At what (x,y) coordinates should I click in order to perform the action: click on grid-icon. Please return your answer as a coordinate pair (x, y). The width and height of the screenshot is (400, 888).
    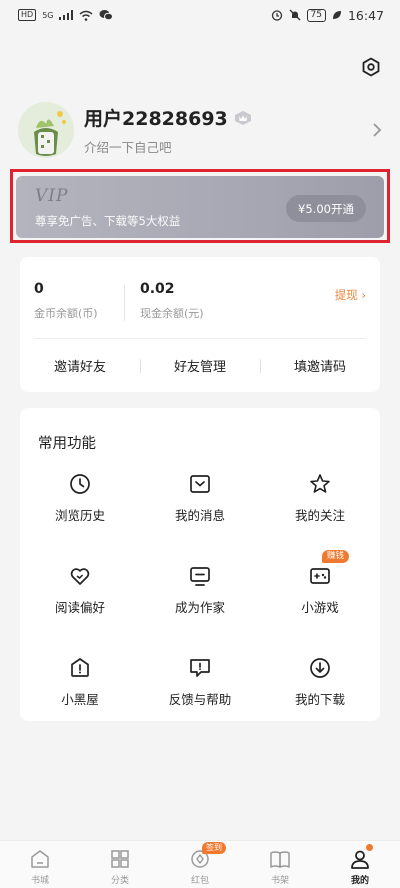
    Looking at the image, I should click on (120, 859).